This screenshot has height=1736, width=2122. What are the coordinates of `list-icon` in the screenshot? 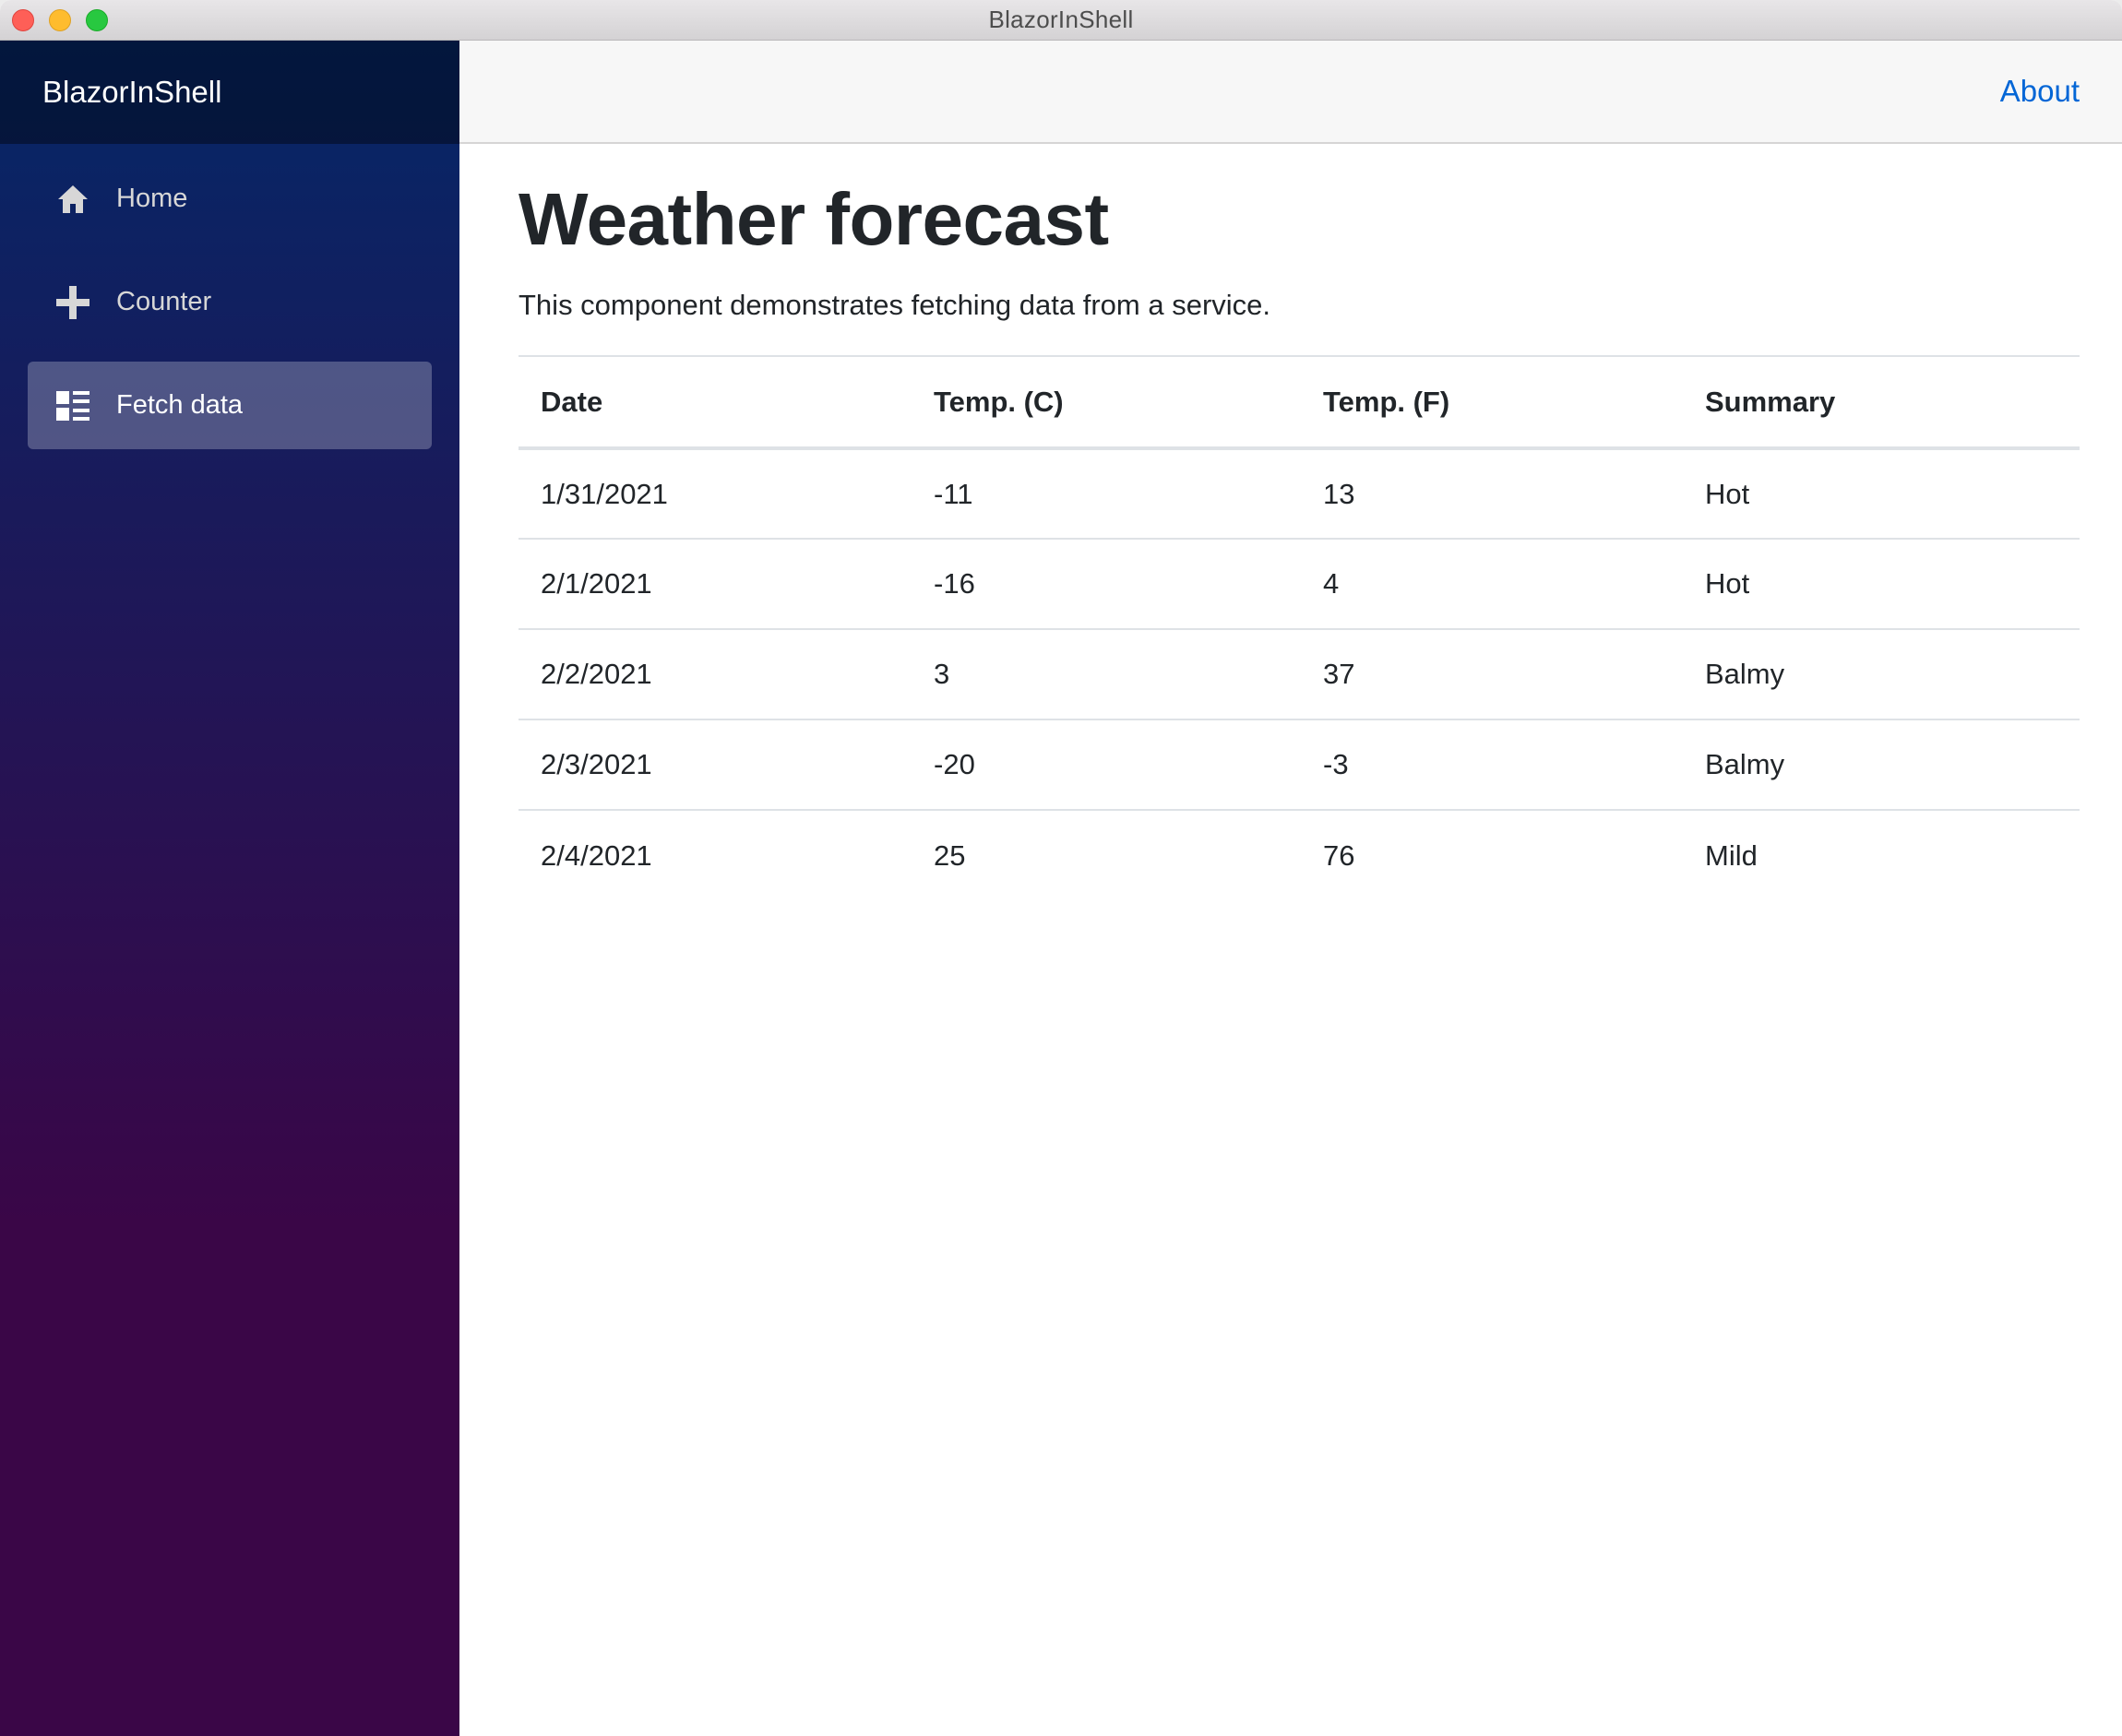 It's located at (73, 405).